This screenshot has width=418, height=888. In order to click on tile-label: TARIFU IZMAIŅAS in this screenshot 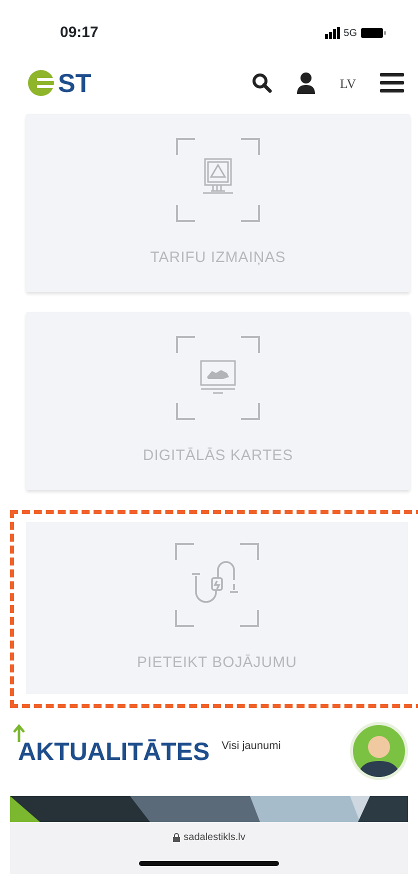, I will do `click(218, 258)`.